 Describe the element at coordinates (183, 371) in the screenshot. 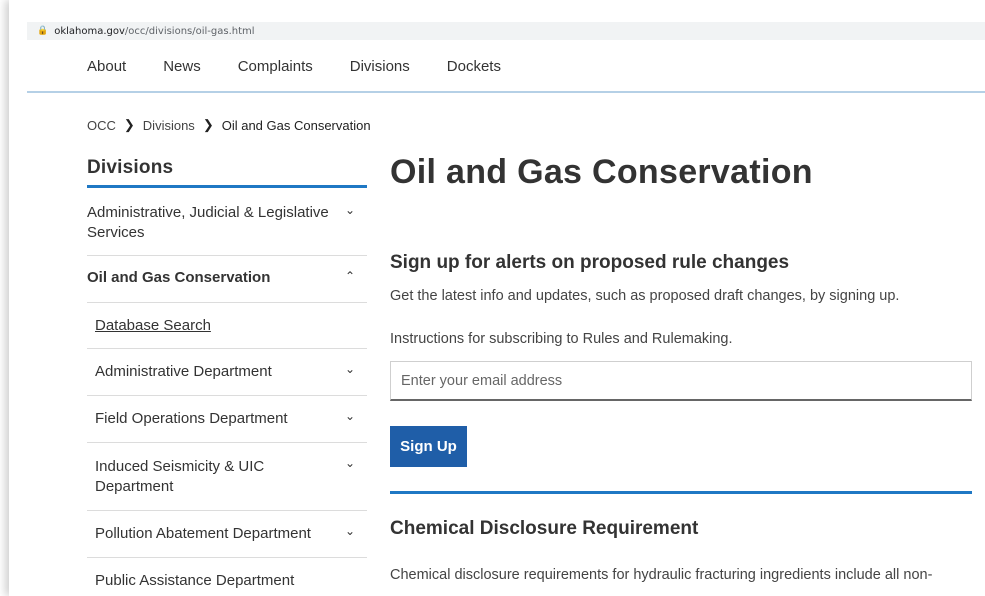

I see `sidebar-item-label: Administrative Department` at that location.